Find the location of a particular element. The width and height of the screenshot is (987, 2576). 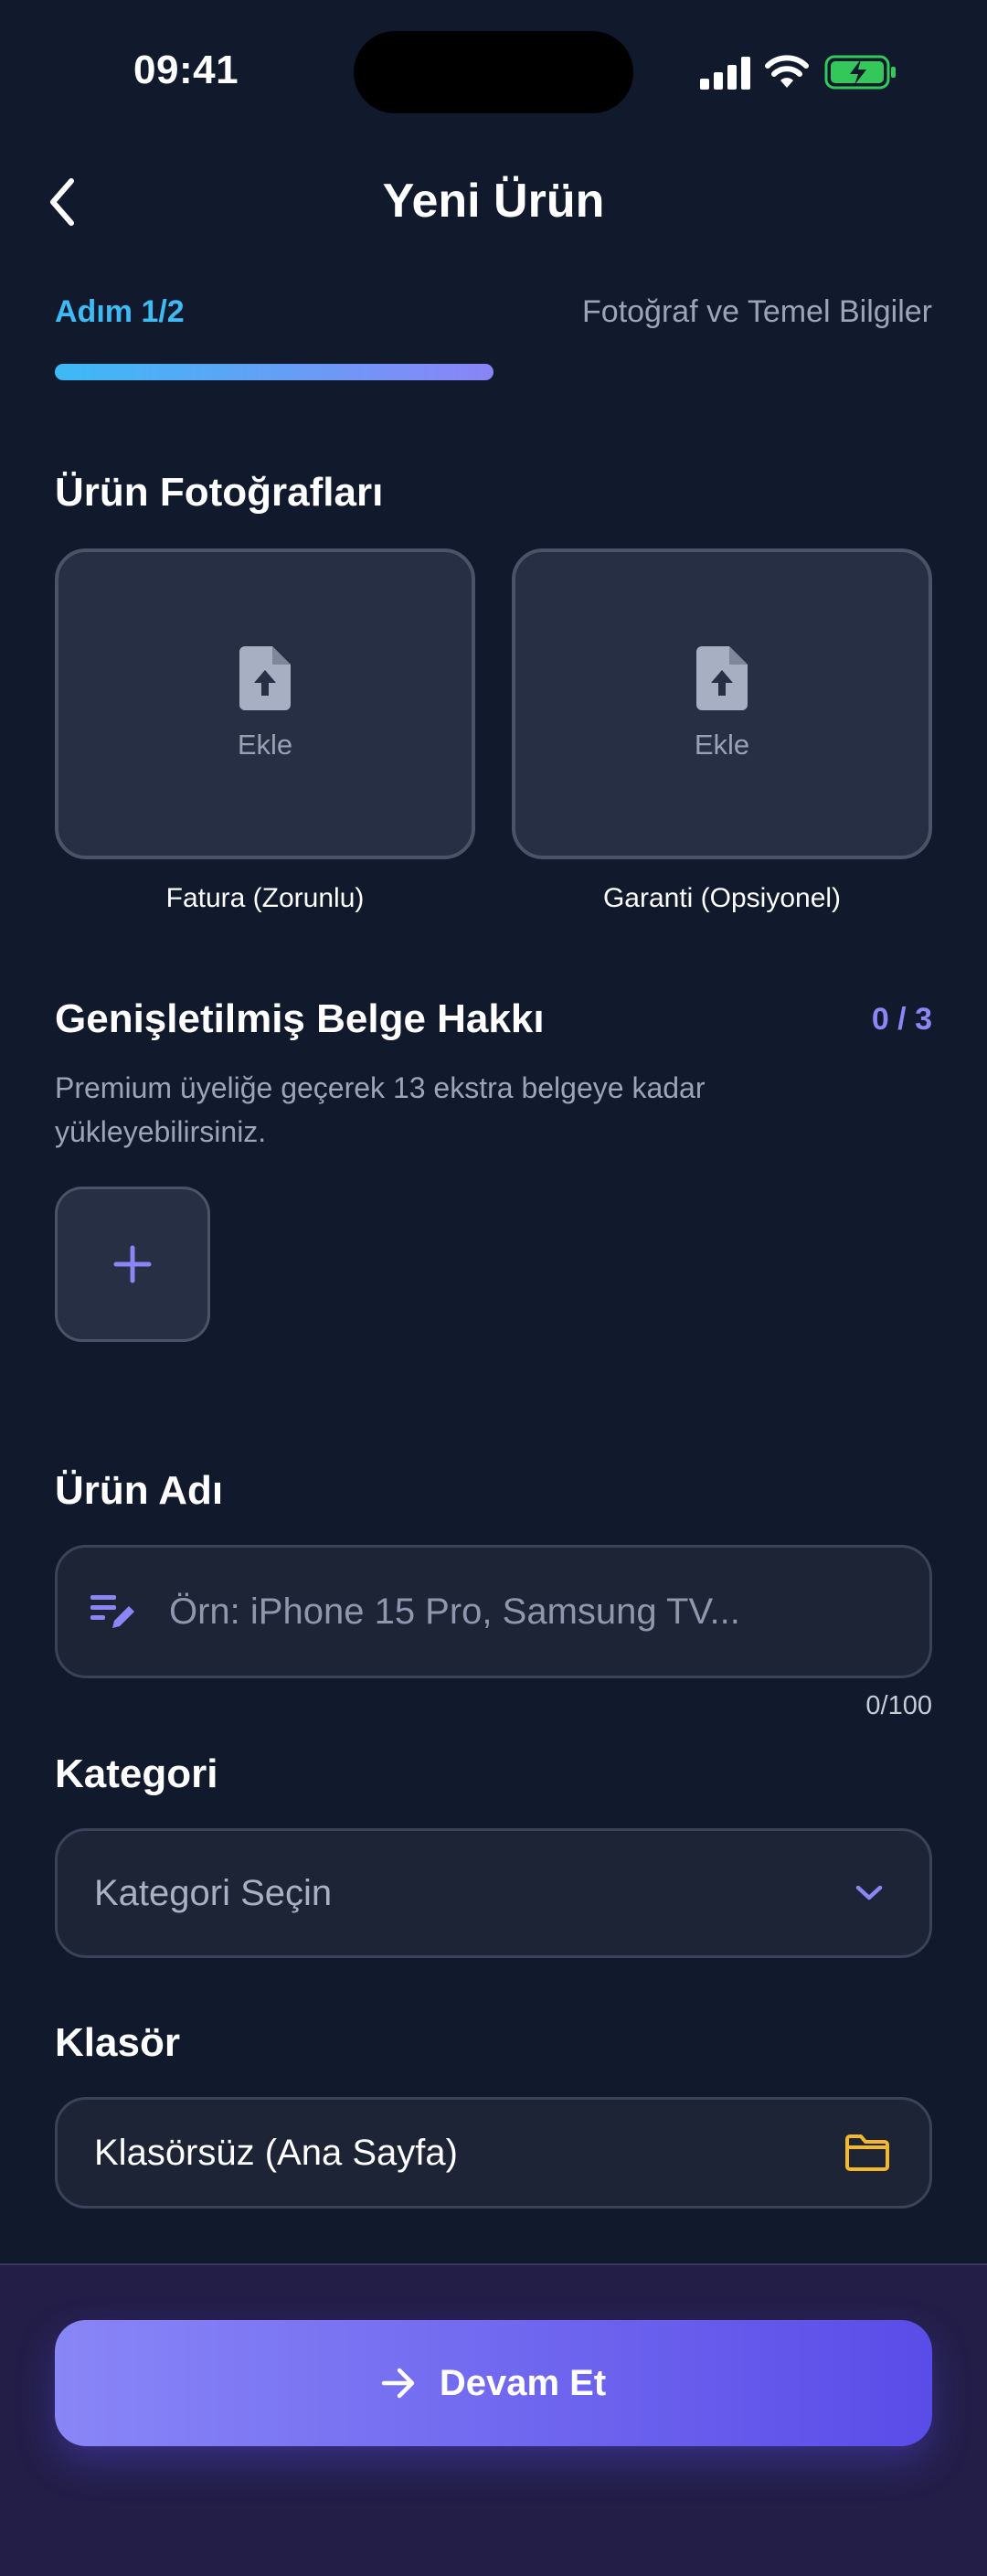

step-description: Fotoğraf ve Temel Bilgiler is located at coordinates (757, 311).